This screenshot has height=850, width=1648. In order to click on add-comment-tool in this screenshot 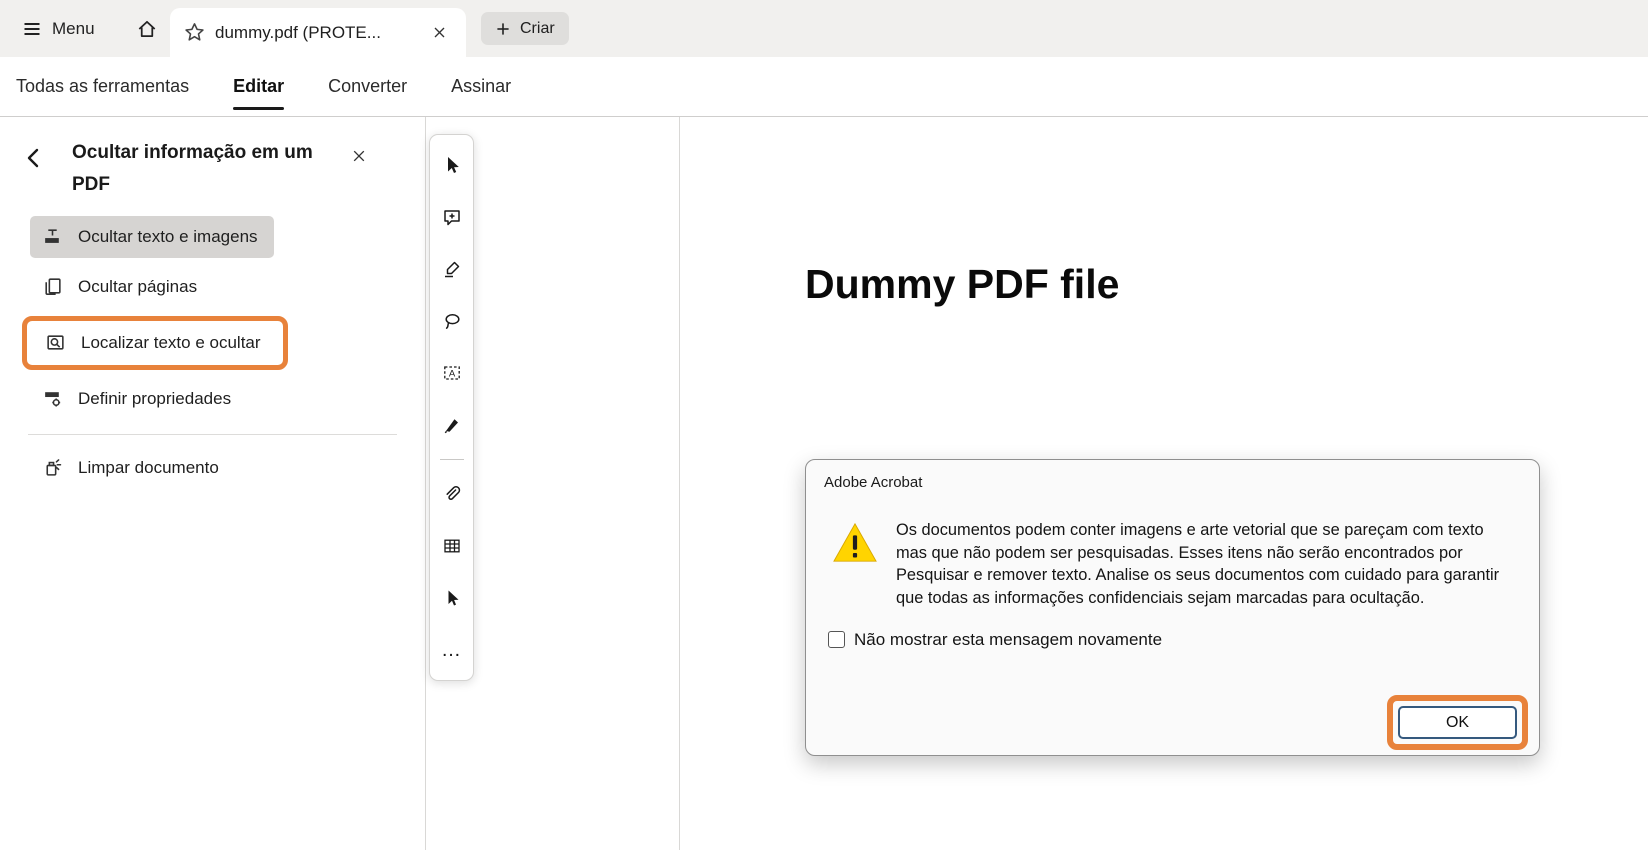, I will do `click(452, 217)`.